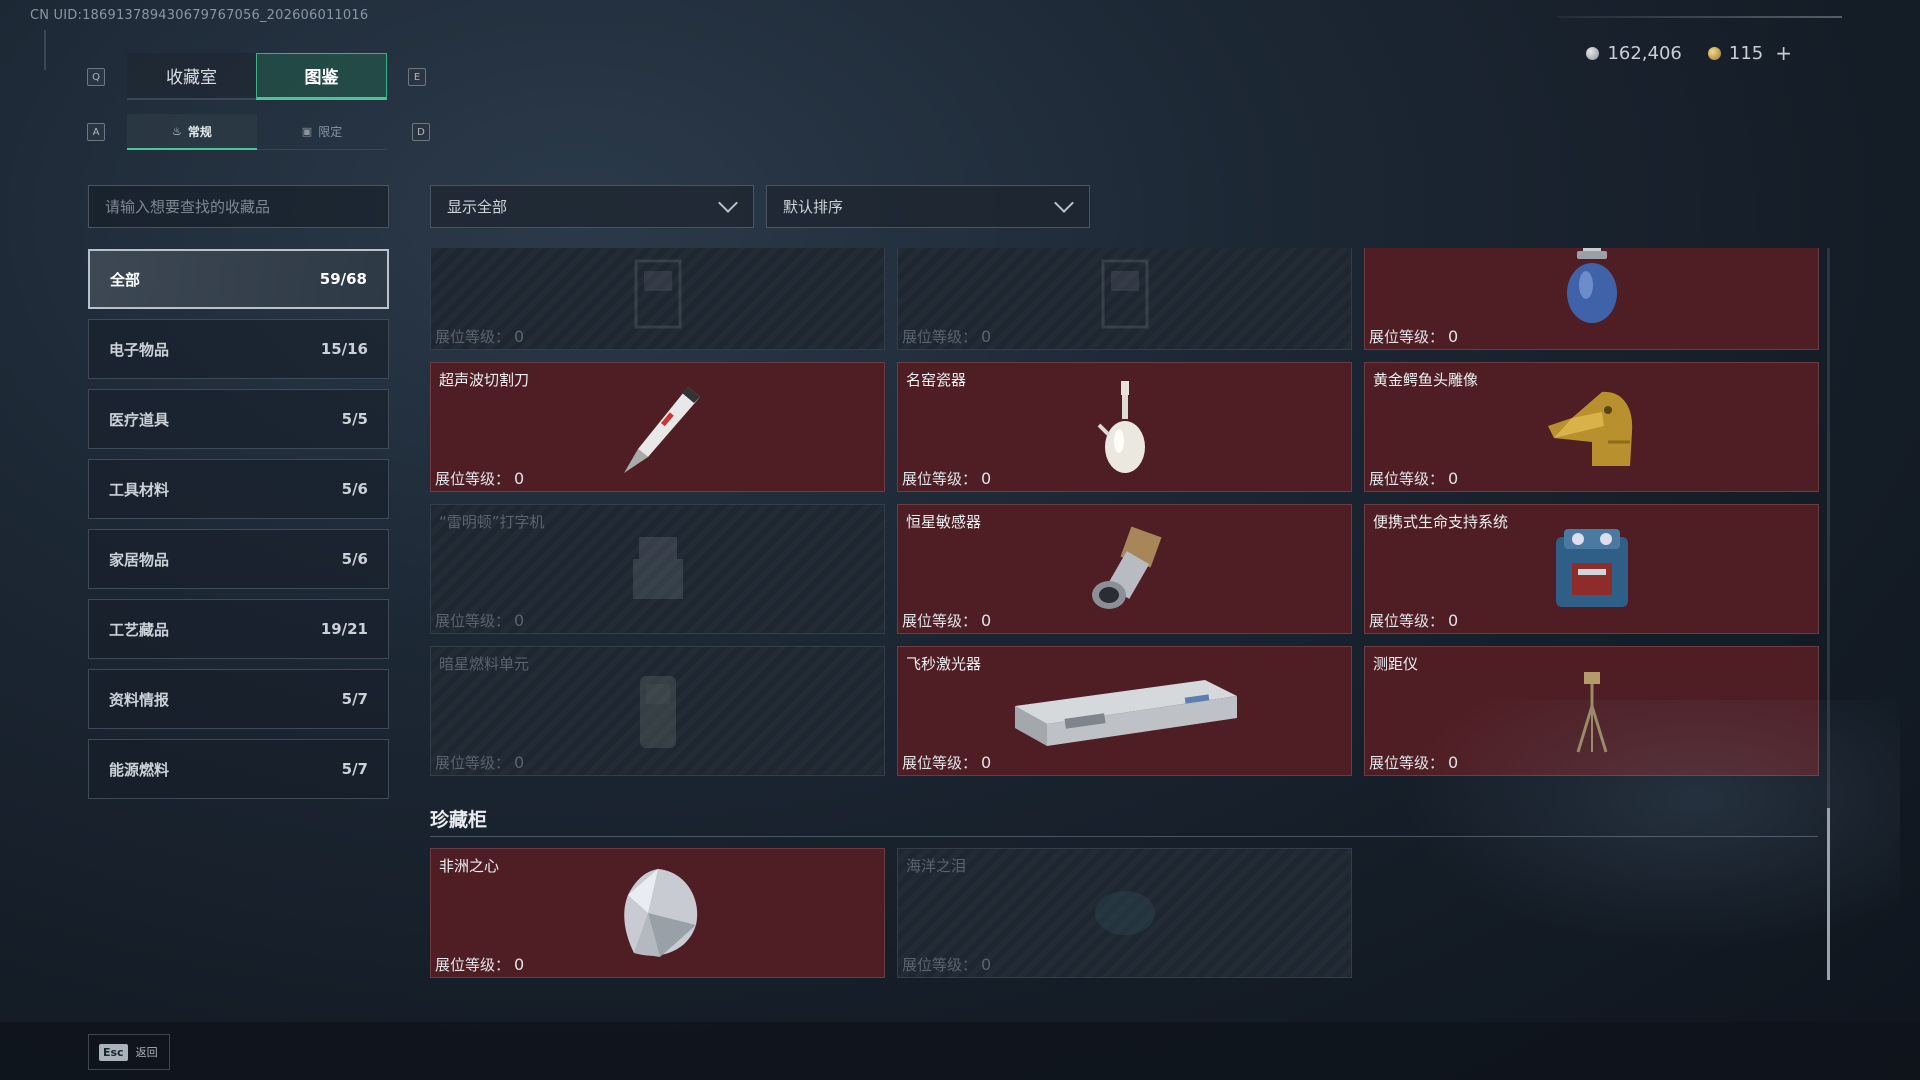 This screenshot has height=1080, width=1920. I want to click on key-hint-d: D, so click(421, 132).